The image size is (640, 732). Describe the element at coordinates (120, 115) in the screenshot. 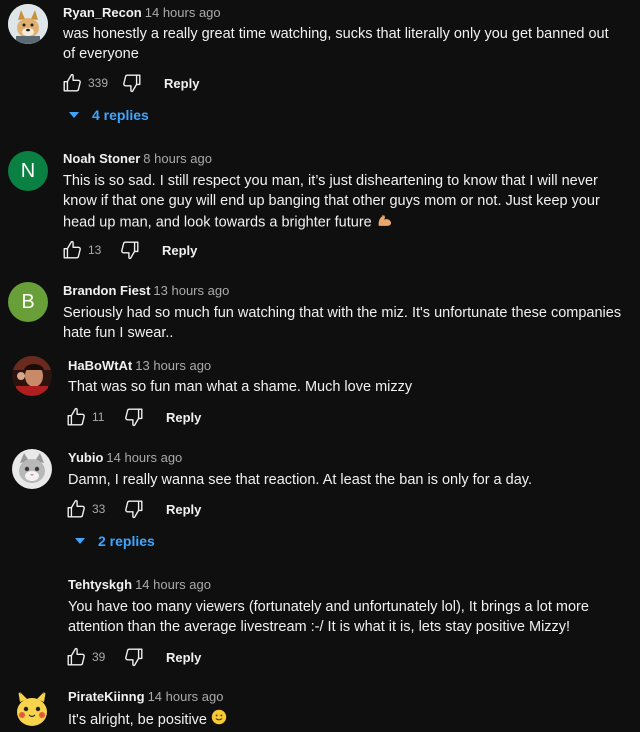

I see `replies-count-label: 4 replies` at that location.